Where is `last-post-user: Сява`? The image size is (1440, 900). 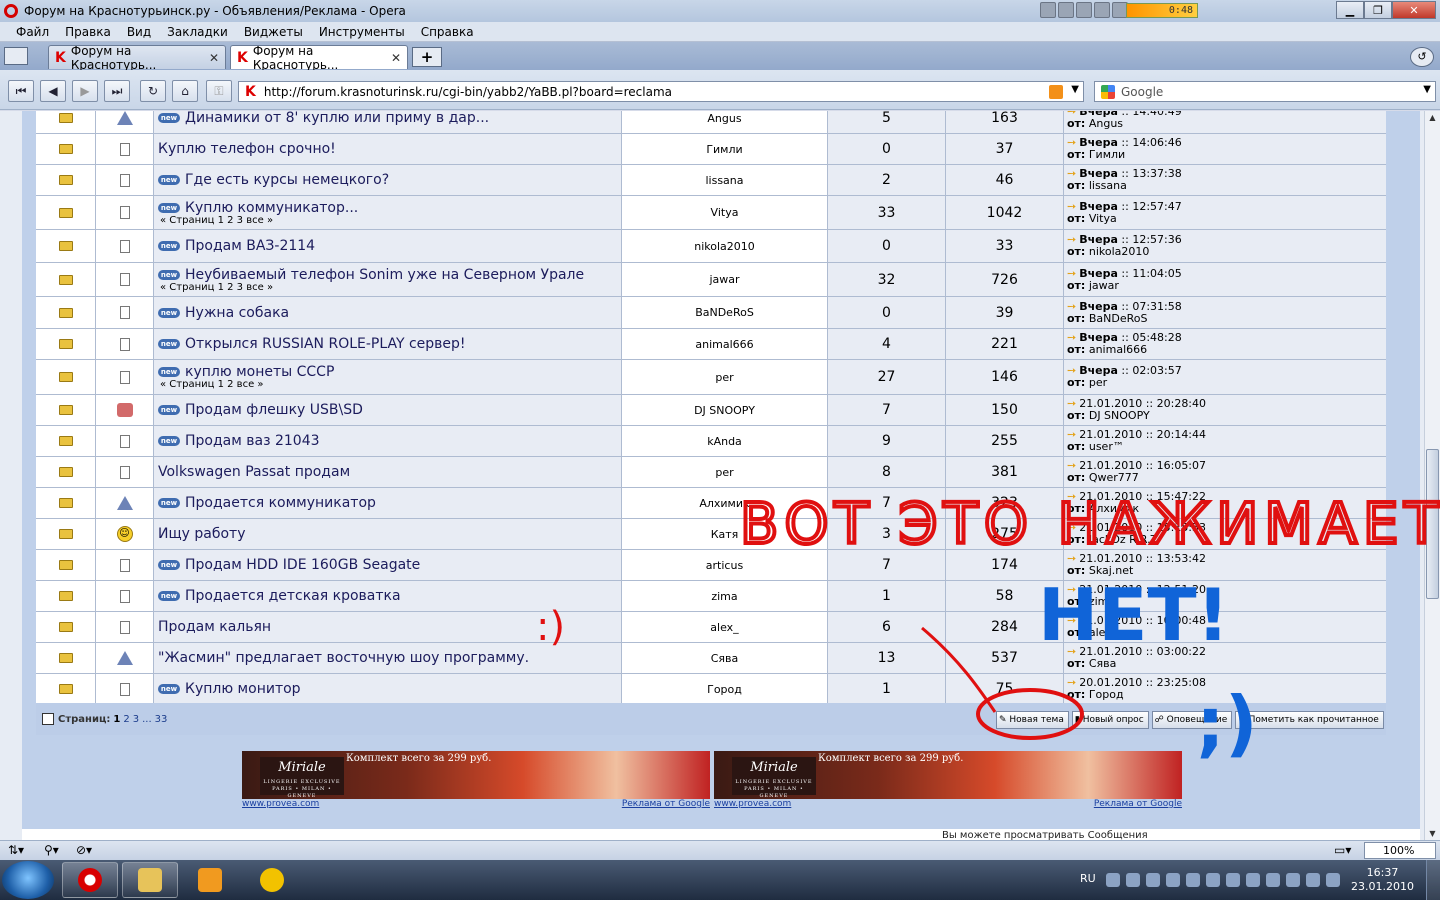
last-post-user: Сява is located at coordinates (1103, 663).